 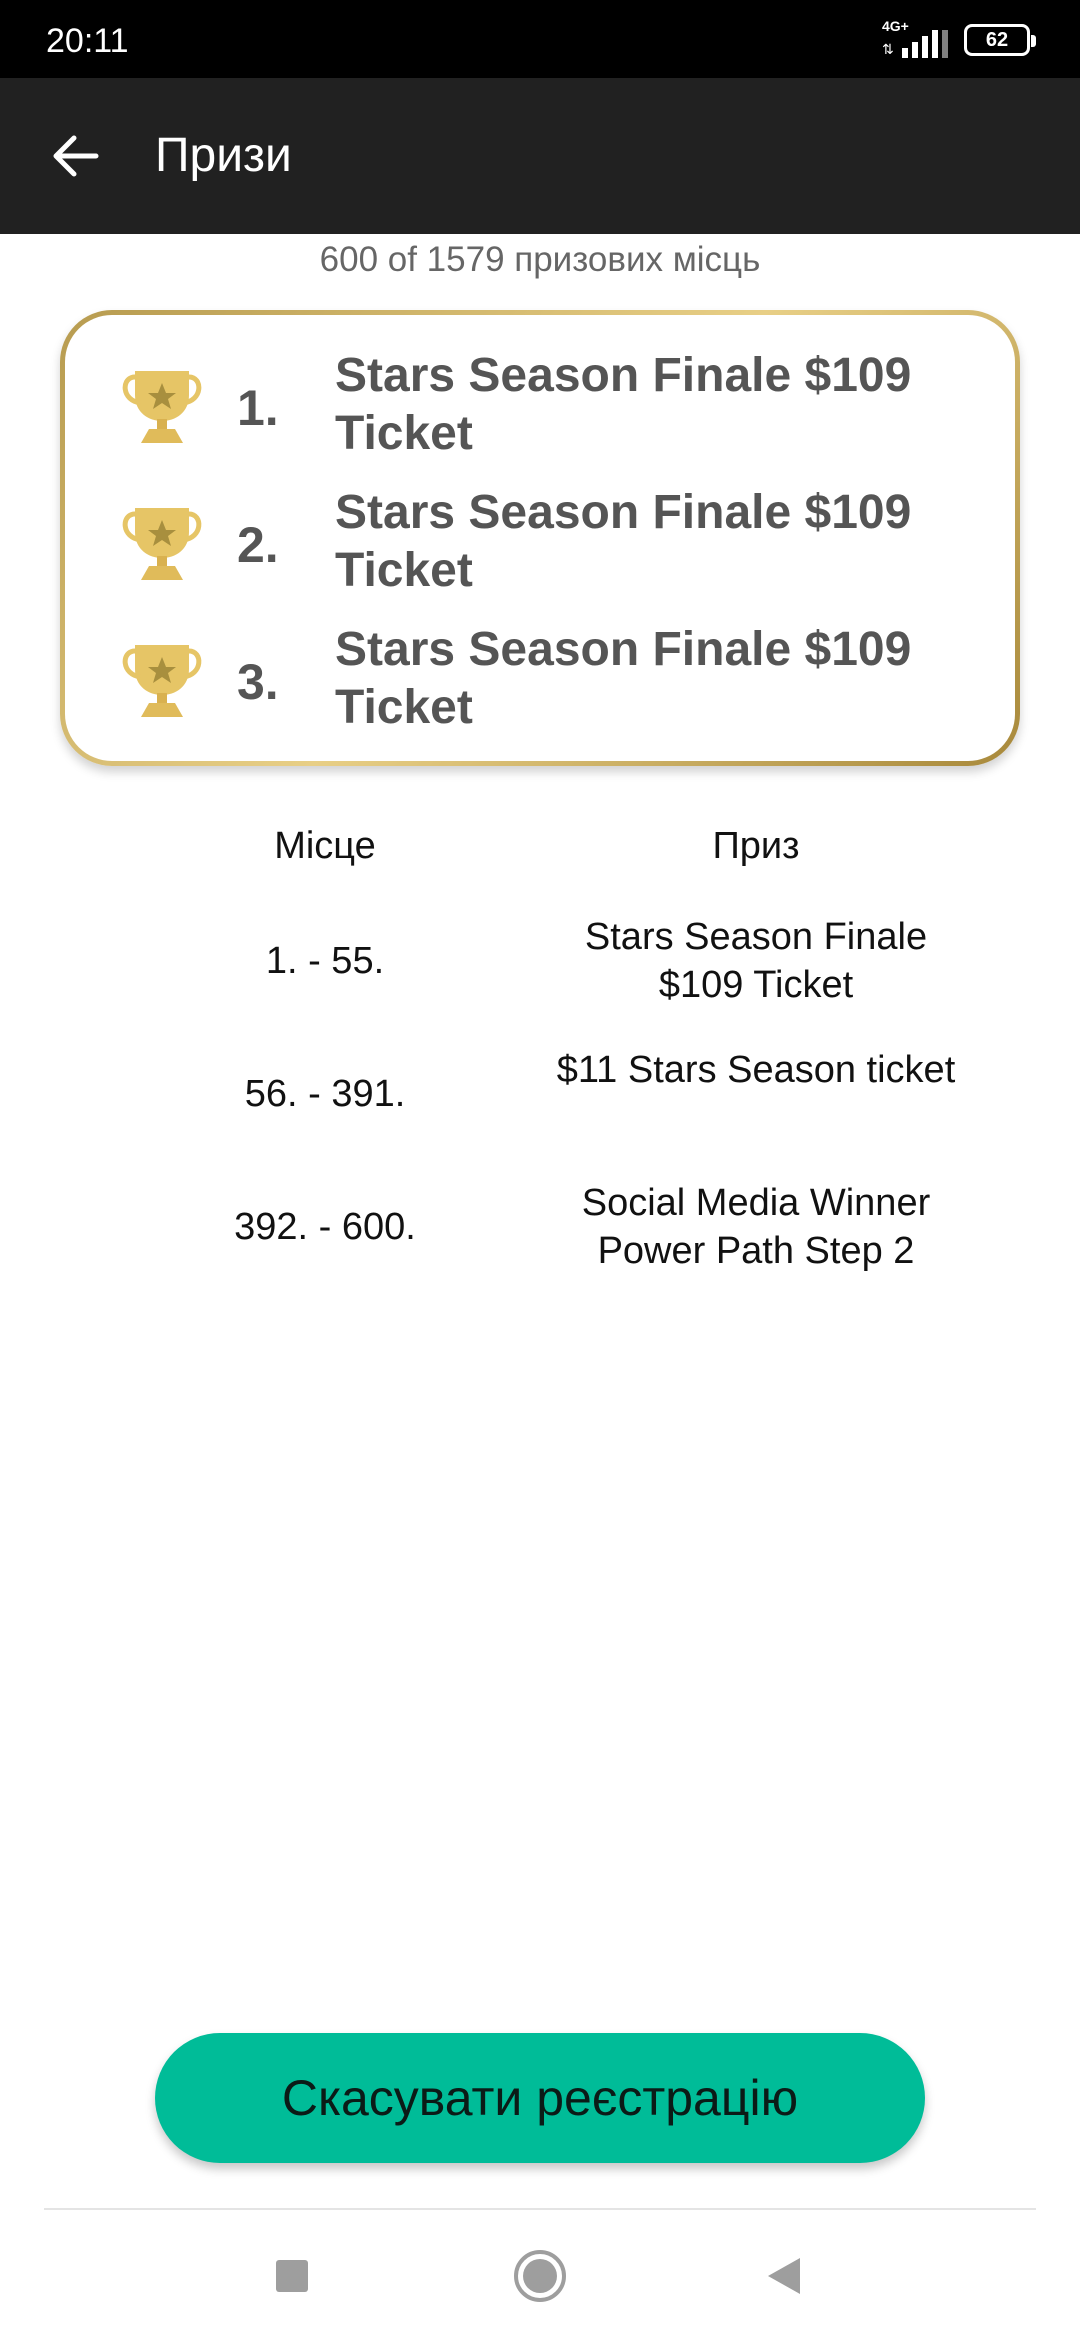 I want to click on prize-places-count: 600 of 1579 призових місць, so click(x=540, y=259).